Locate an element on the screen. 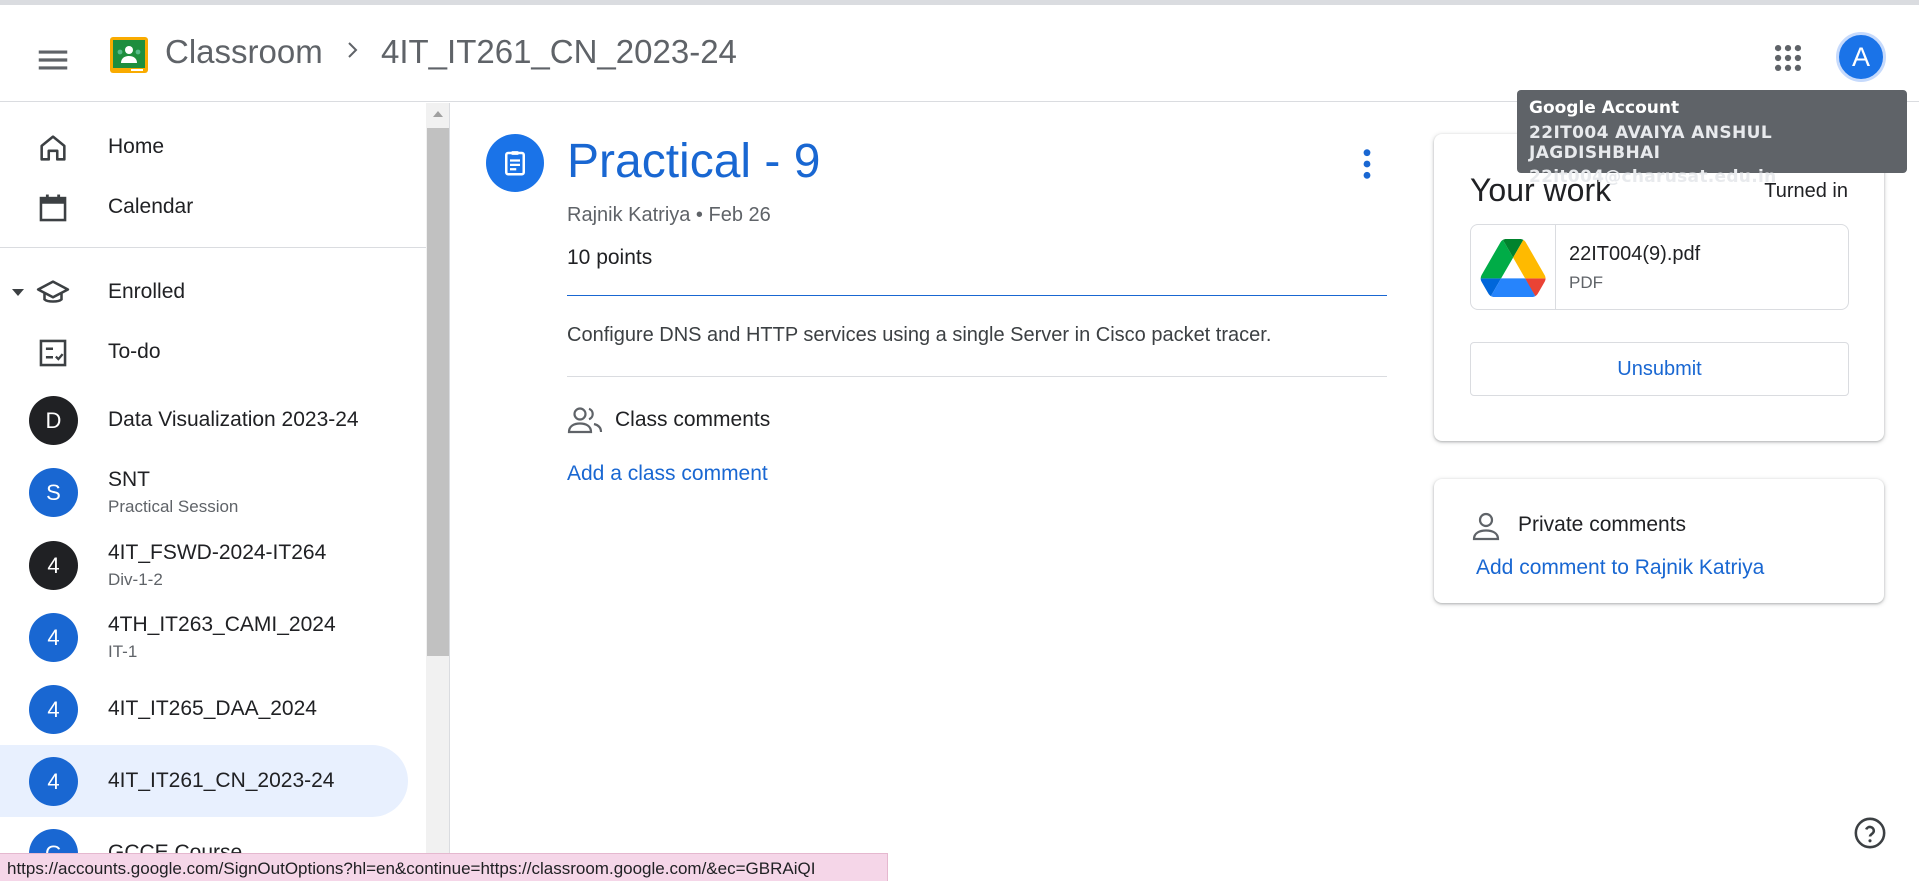 The image size is (1919, 881). sidebar-divider is located at coordinates (213, 247).